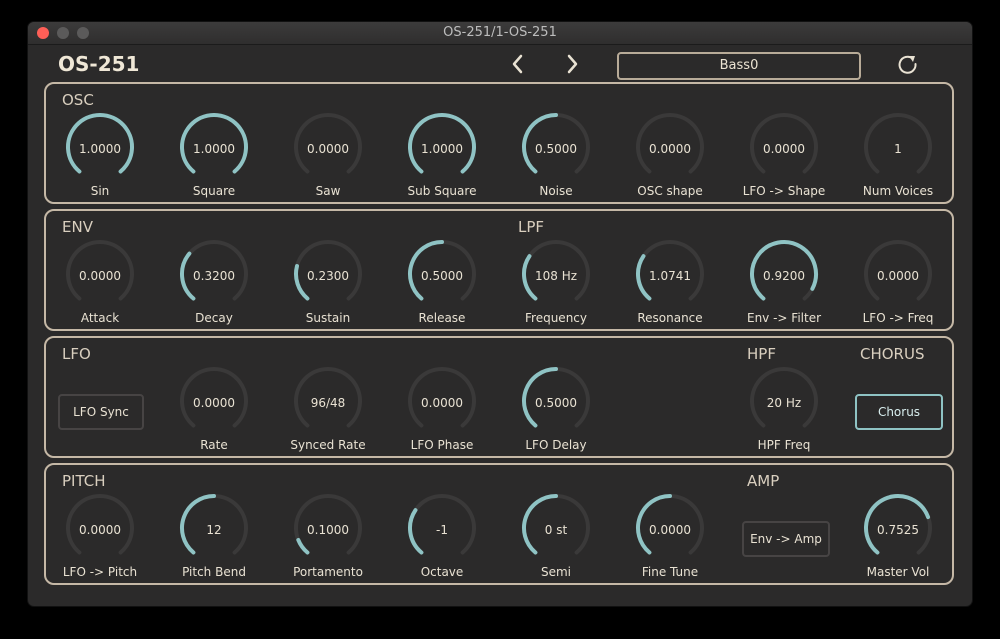  I want to click on knob-value: 0.3200, so click(214, 276).